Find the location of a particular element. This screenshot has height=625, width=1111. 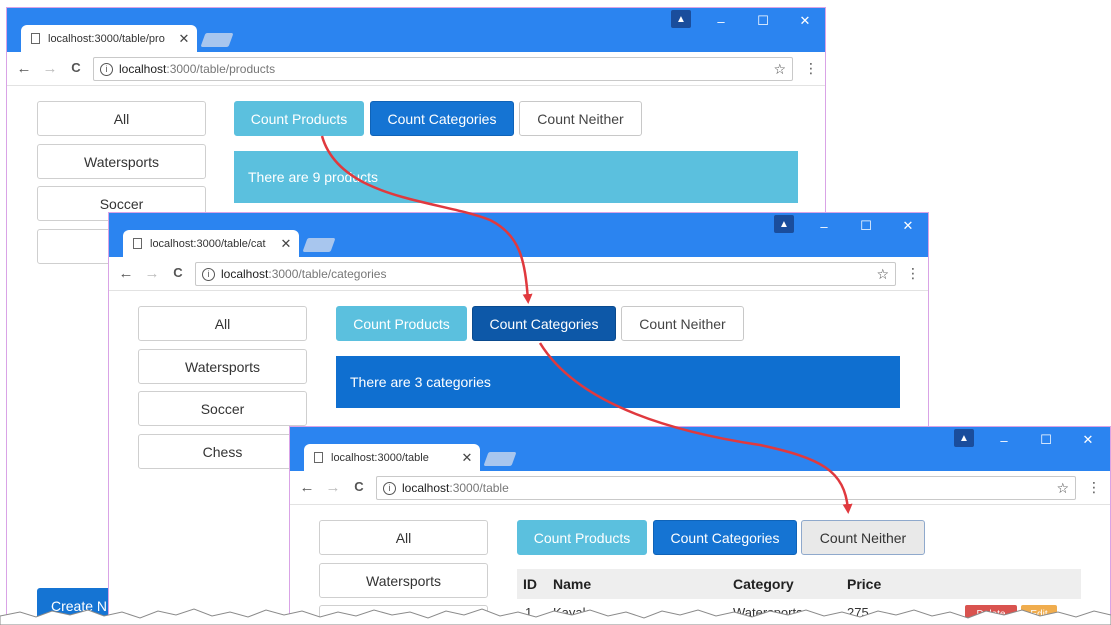

torn-edge is located at coordinates (555, 616).